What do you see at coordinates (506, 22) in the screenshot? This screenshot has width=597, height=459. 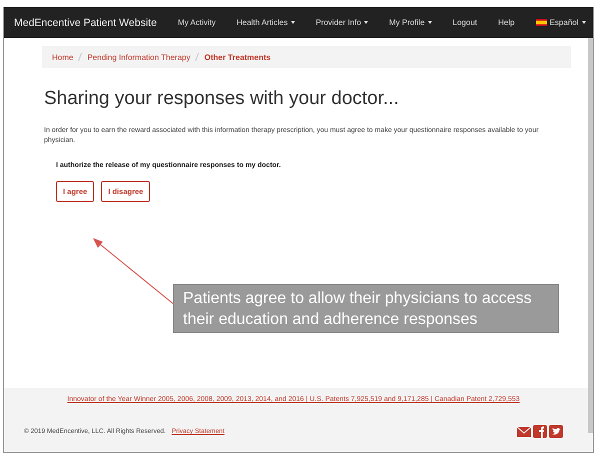 I see `nav-link: Help` at bounding box center [506, 22].